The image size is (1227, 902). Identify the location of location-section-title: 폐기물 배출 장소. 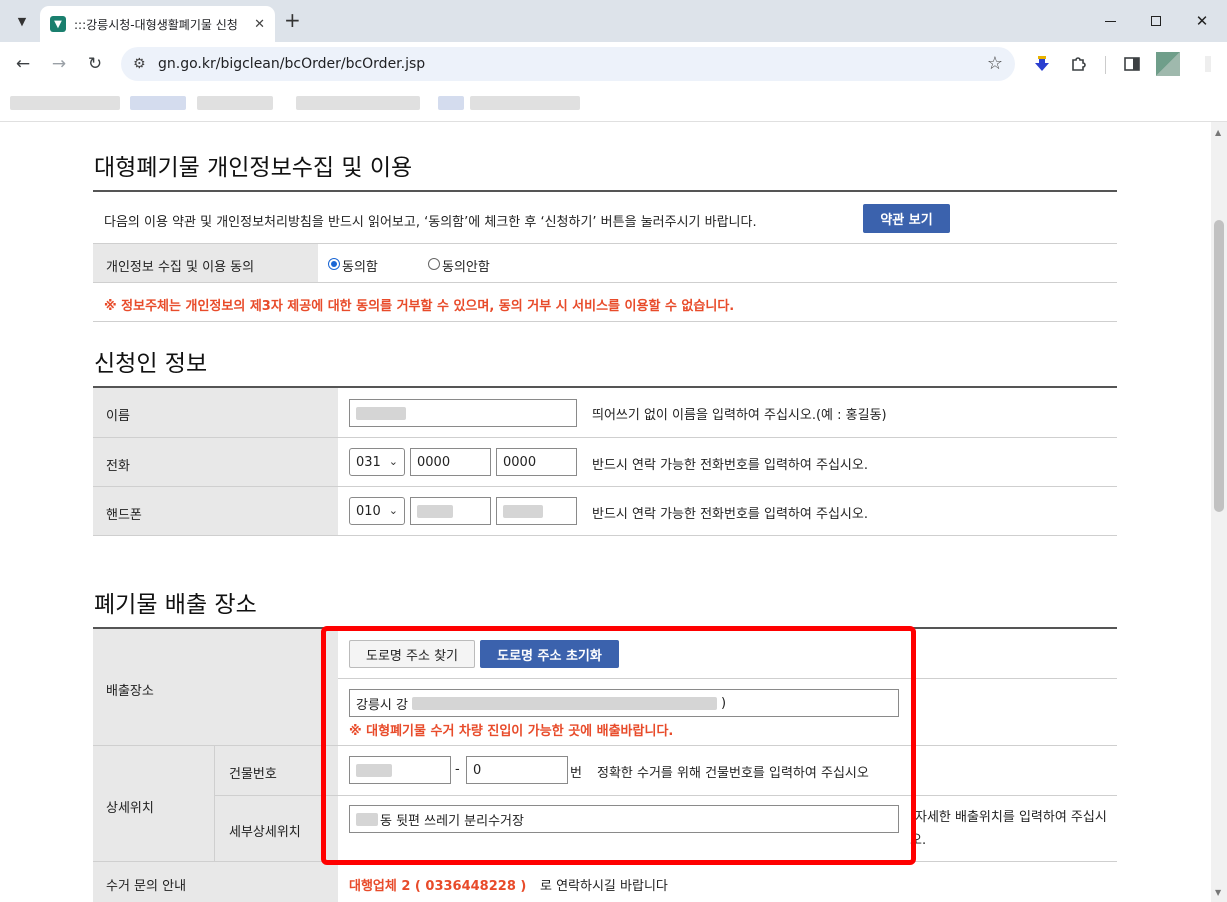
(175, 605).